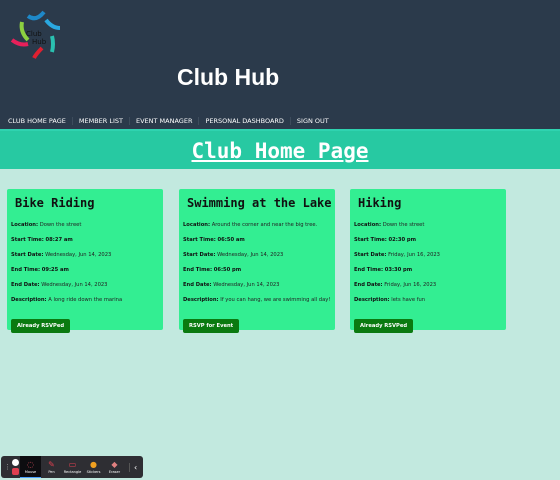 The width and height of the screenshot is (560, 480). Describe the element at coordinates (257, 244) in the screenshot. I see `event-start-time: Start Time: 06:50 am` at that location.